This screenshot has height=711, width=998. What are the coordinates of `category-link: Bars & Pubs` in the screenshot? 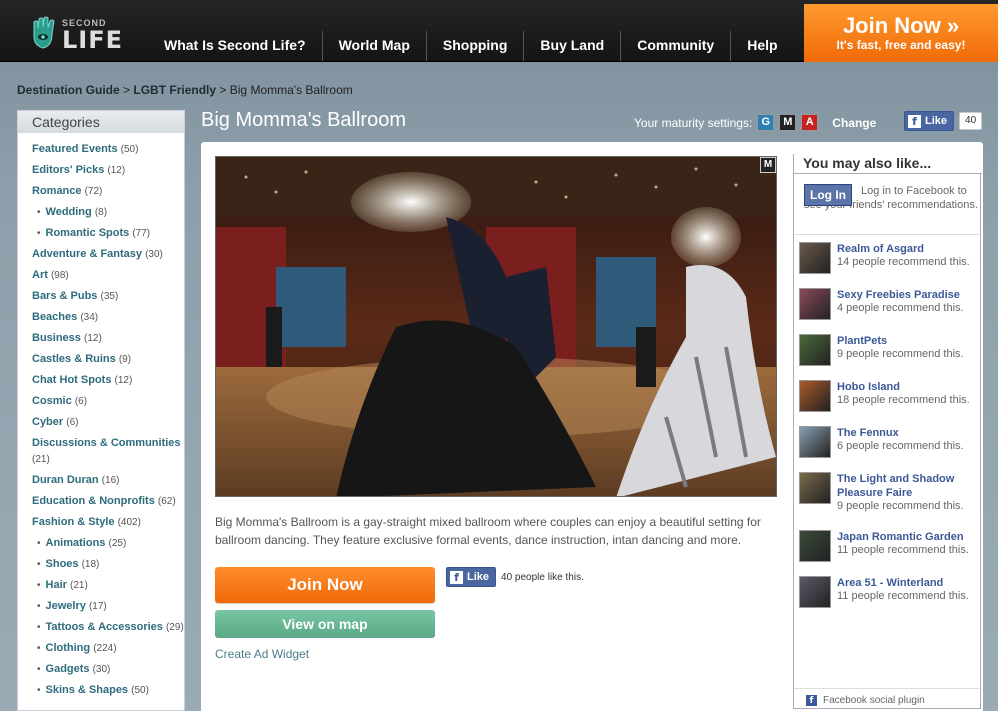 It's located at (64, 296).